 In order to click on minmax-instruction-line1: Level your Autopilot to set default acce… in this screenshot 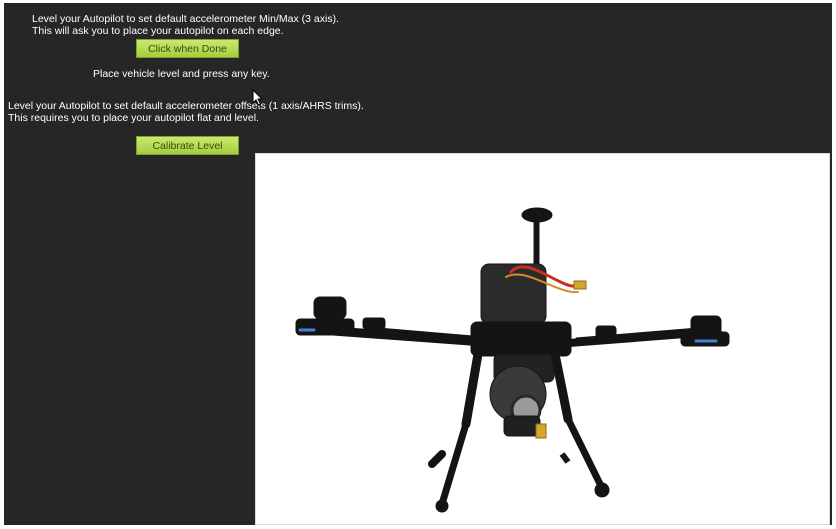, I will do `click(185, 19)`.